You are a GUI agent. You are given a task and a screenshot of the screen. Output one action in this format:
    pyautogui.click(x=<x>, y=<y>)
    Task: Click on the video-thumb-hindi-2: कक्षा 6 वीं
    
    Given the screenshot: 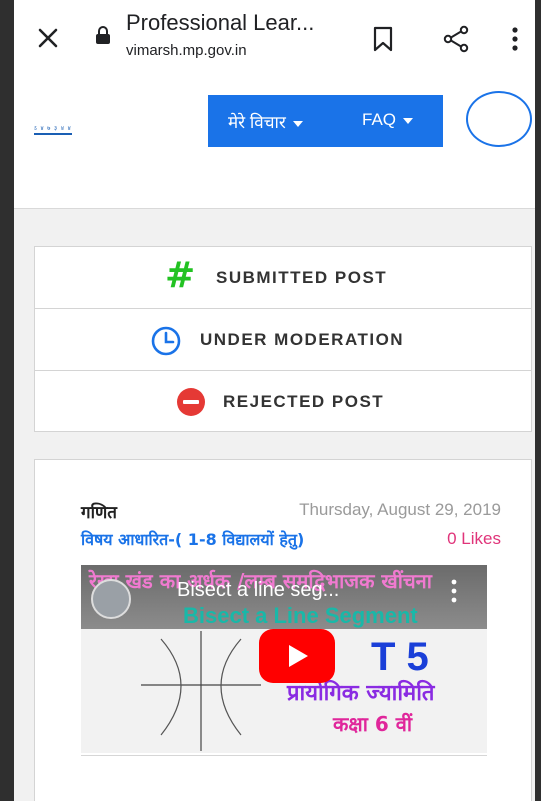 What is the action you would take?
    pyautogui.click(x=373, y=724)
    